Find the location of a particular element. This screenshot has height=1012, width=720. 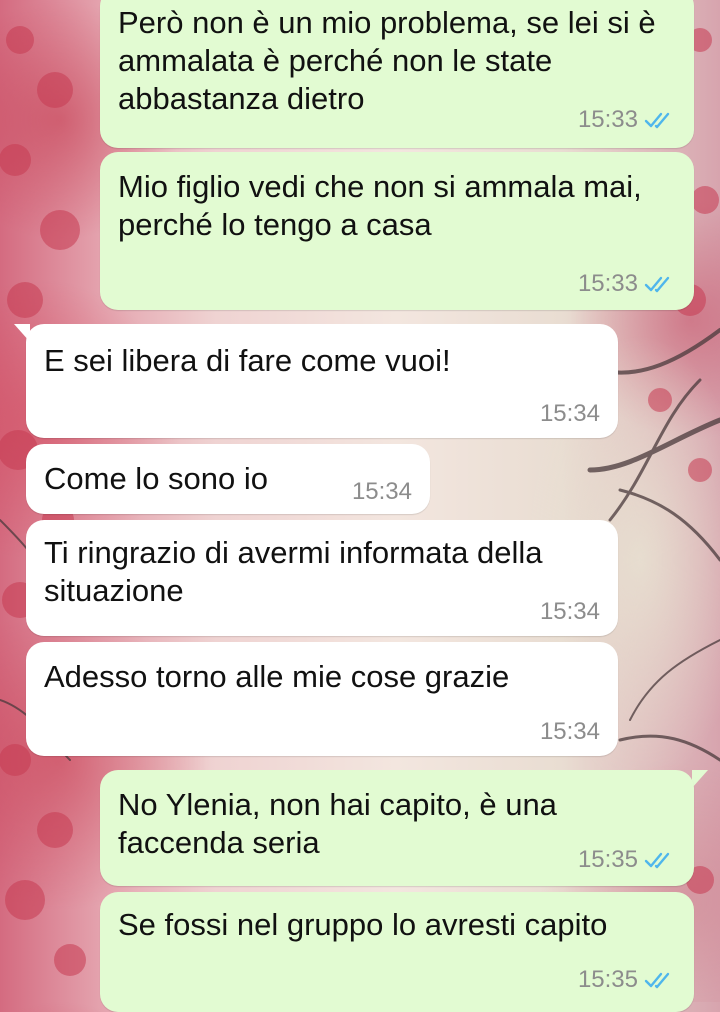

incoming-message: E sei libera di fare come vuoi! 15:34 is located at coordinates (322, 381).